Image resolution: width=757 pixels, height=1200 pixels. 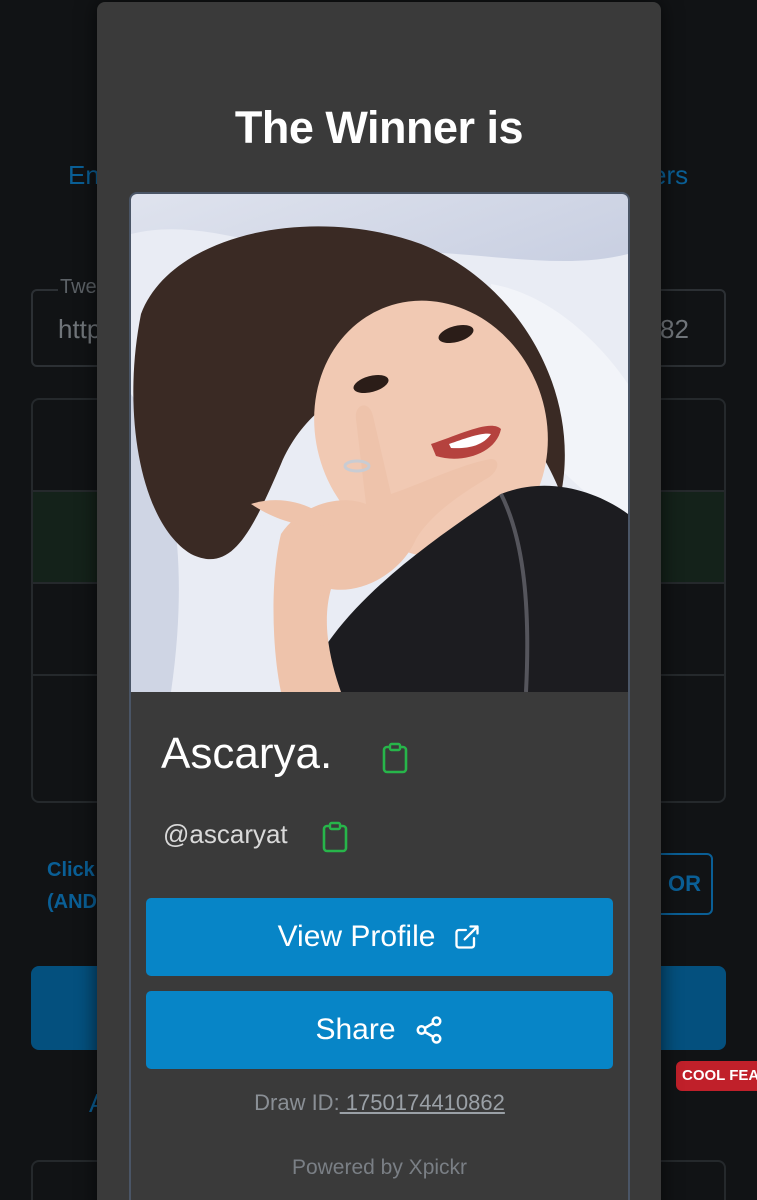 I want to click on copy-name-icon, so click(x=395, y=760).